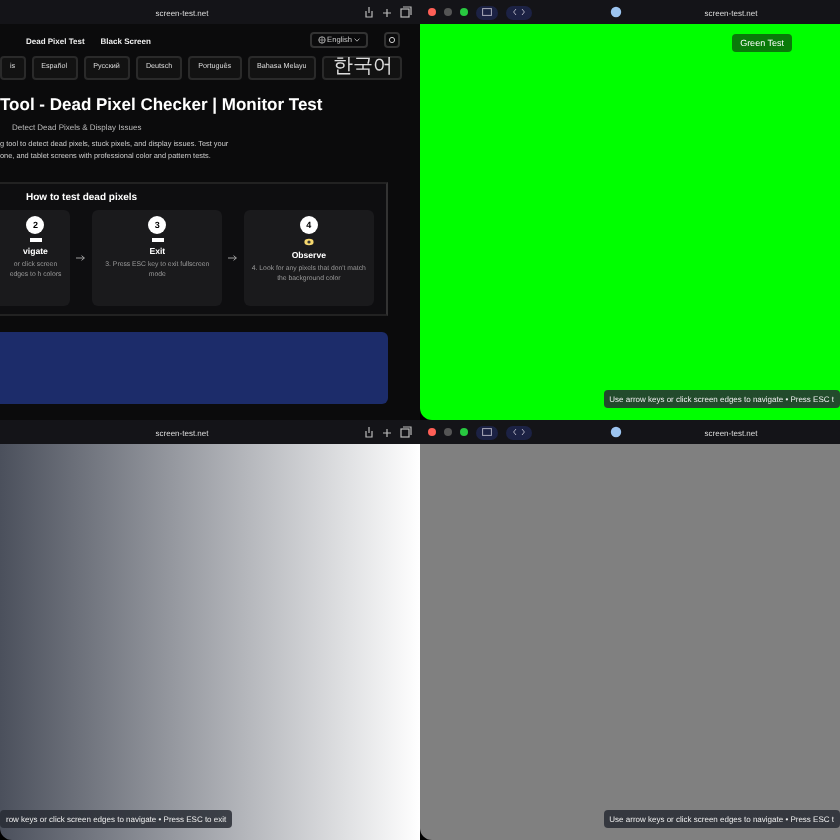  I want to click on eye-icon, so click(308, 242).